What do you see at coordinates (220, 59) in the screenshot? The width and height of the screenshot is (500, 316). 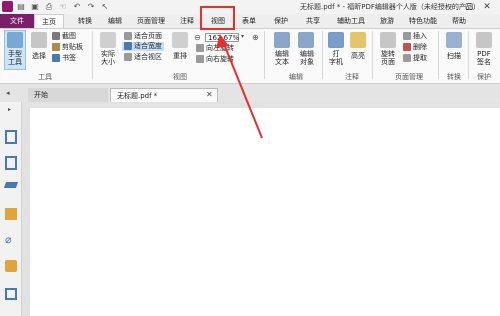 I see `rotate-right-label: 向右旋转` at bounding box center [220, 59].